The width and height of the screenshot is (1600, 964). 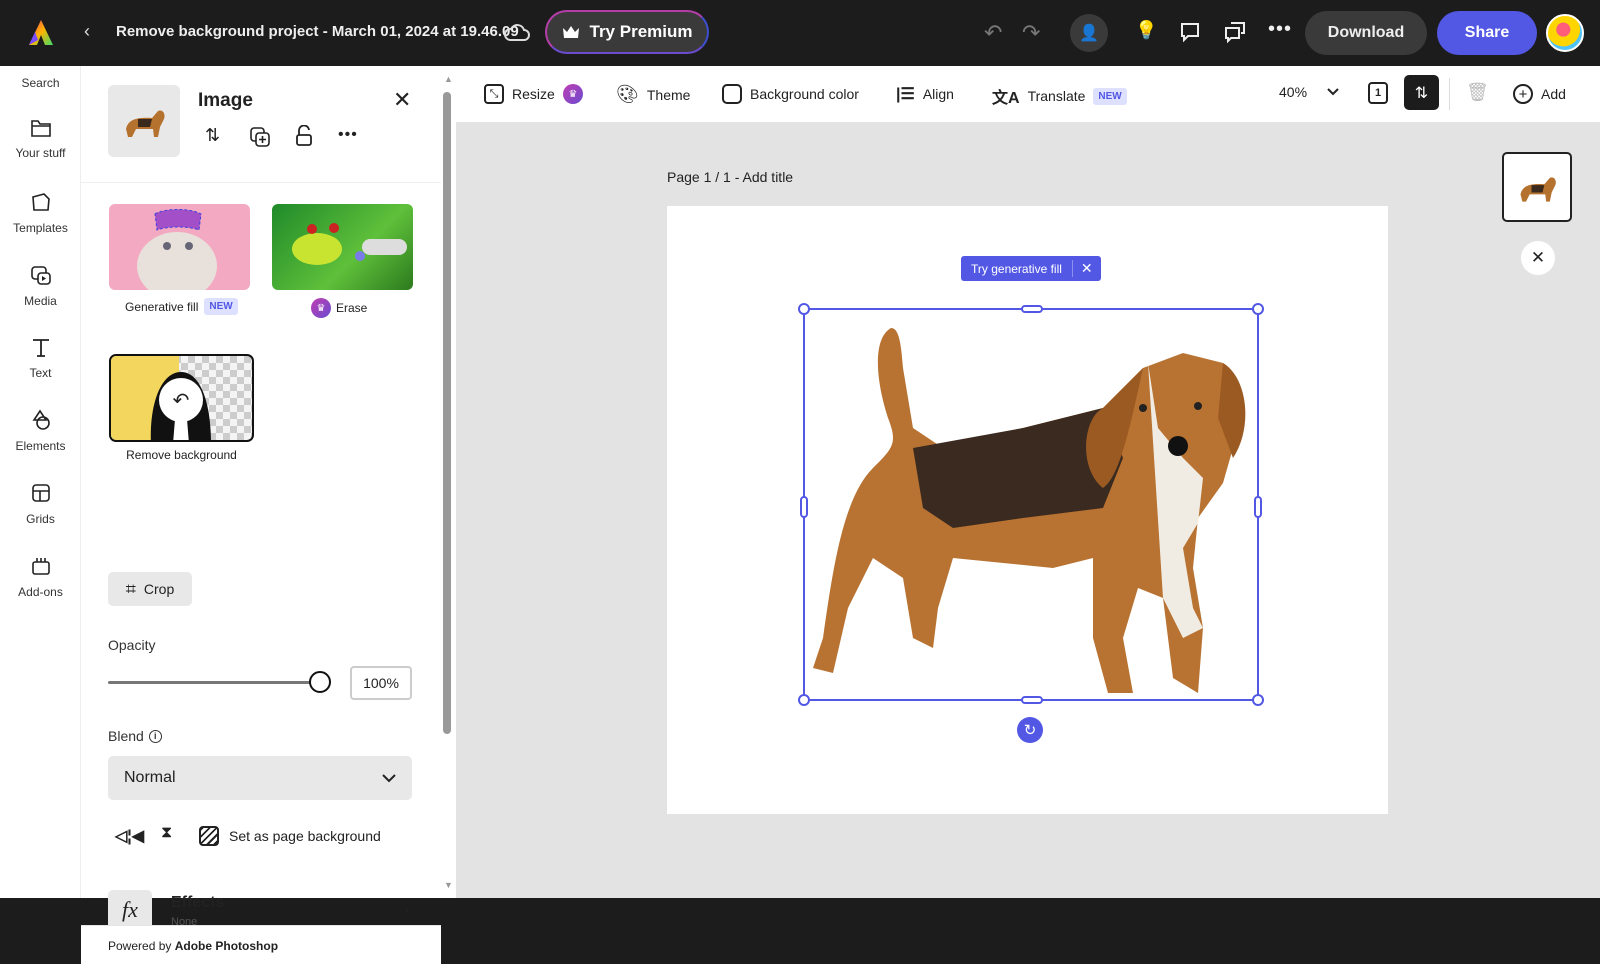 I want to click on theme-button: 🎨︎ Theme, so click(x=653, y=94).